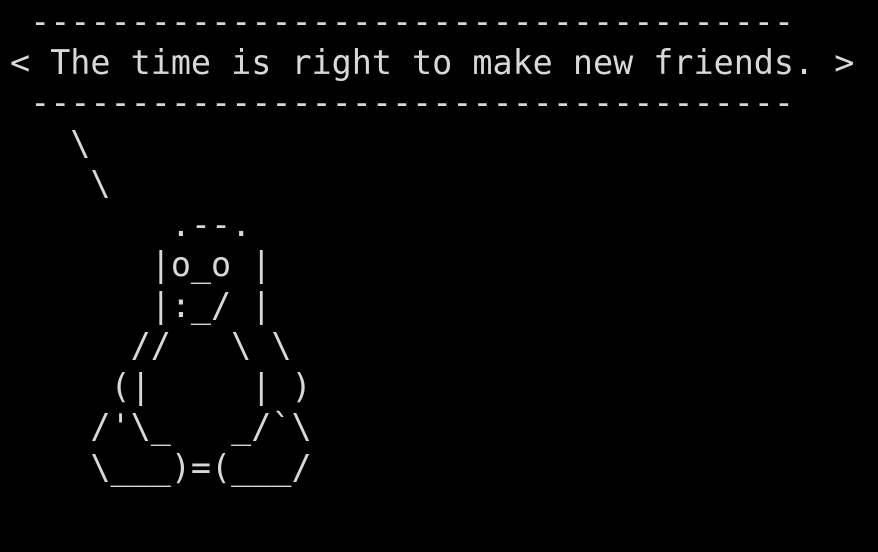  What do you see at coordinates (161, 426) in the screenshot?
I see `tux-ascii-line-6: /'\_ _/`\` at bounding box center [161, 426].